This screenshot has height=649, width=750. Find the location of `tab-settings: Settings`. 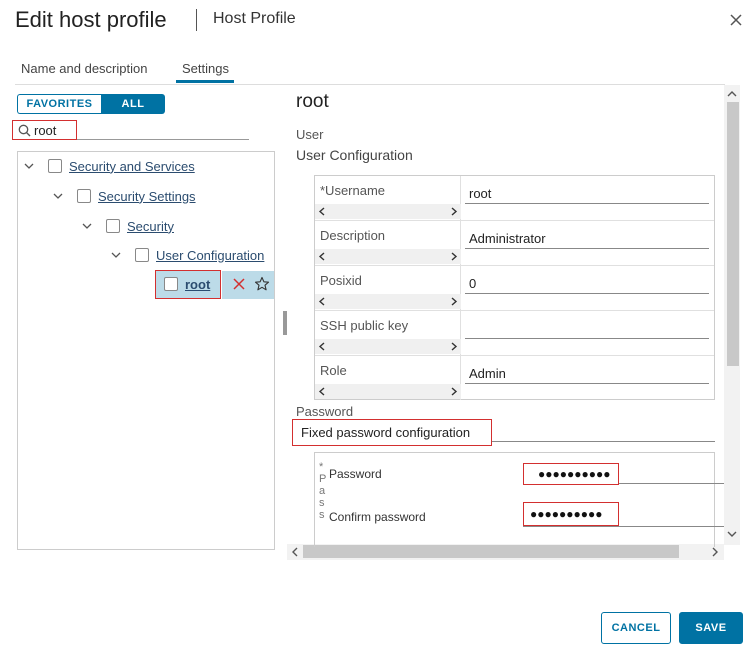

tab-settings: Settings is located at coordinates (205, 68).